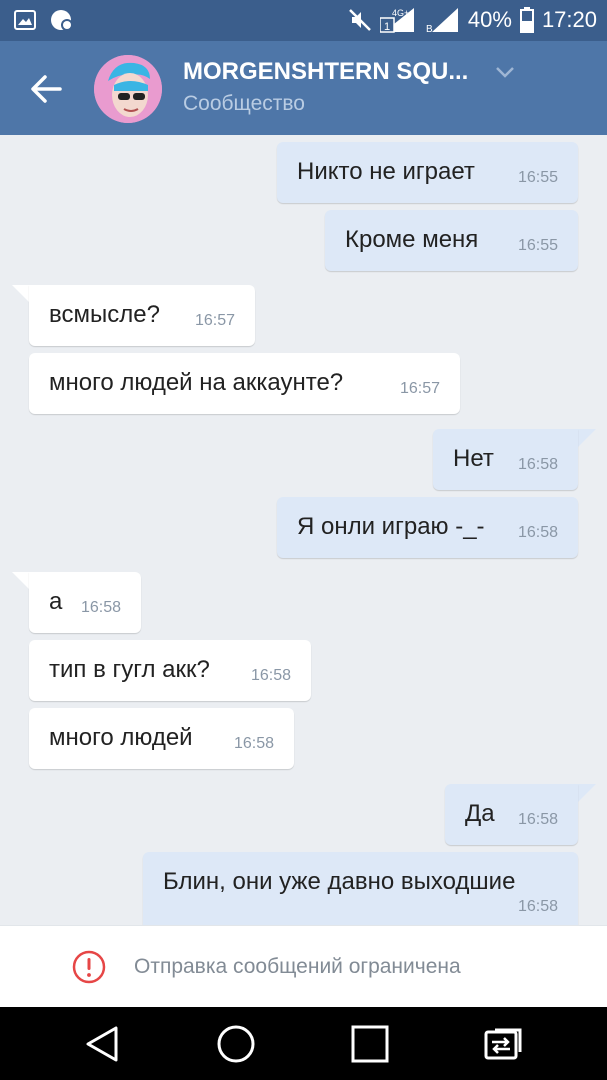 The image size is (607, 1080). I want to click on message-text: Нет, so click(473, 458).